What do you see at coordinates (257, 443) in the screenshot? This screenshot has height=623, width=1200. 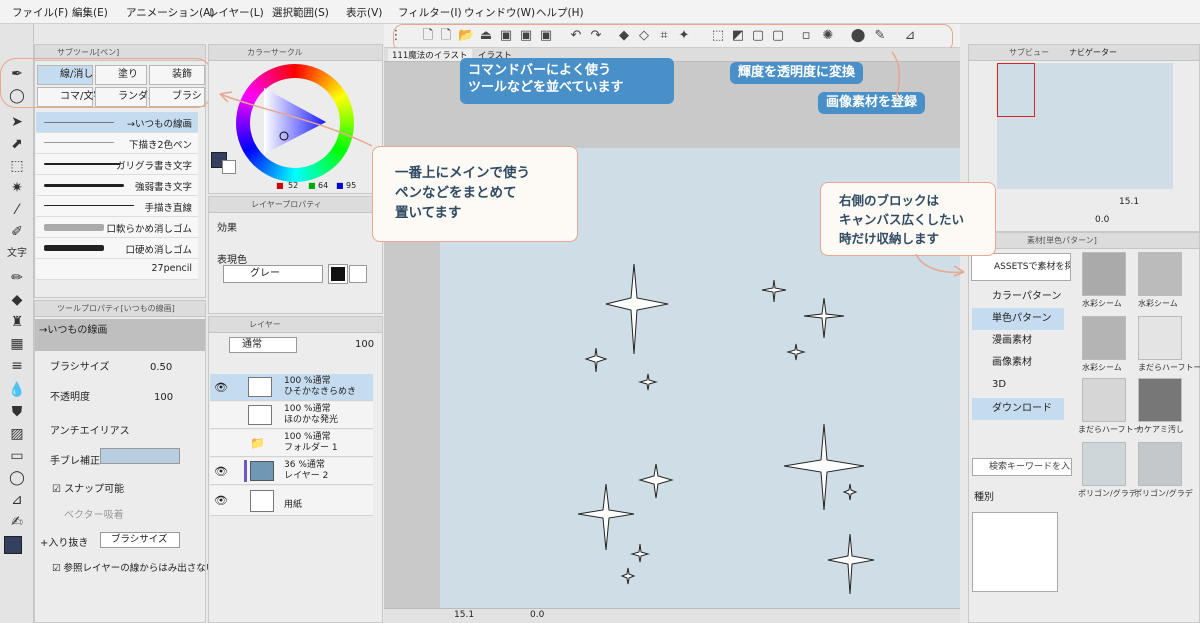 I see `folder-icon: 📁` at bounding box center [257, 443].